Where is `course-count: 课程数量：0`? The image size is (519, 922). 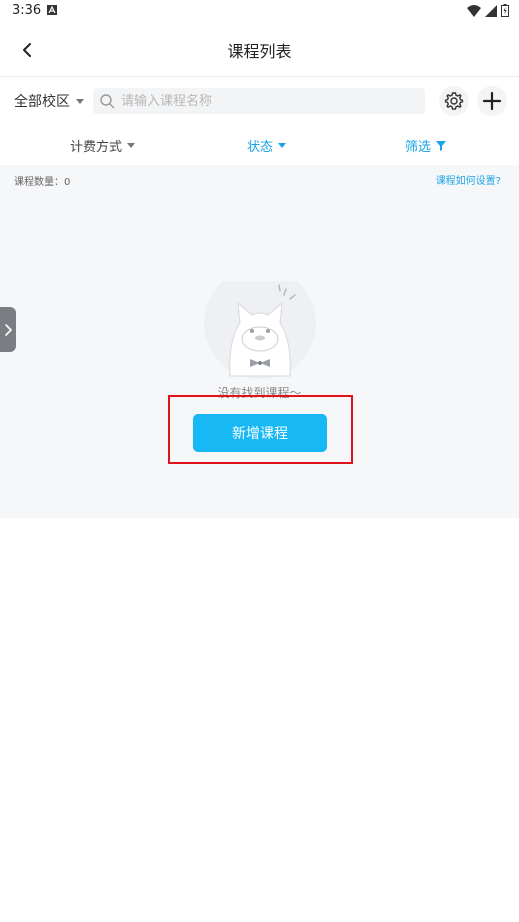 course-count: 课程数量：0 is located at coordinates (42, 182).